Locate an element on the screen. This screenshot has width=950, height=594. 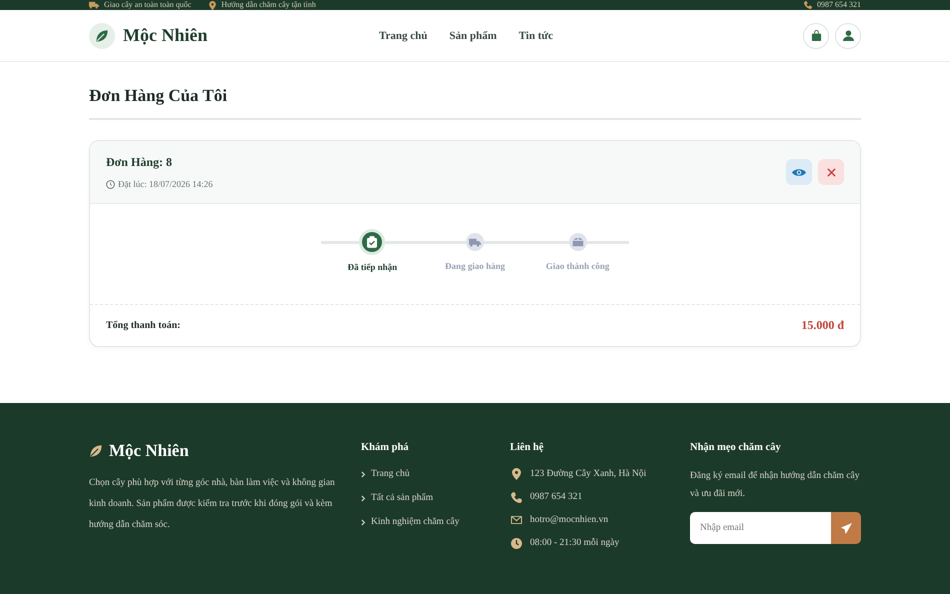
truck-icon is located at coordinates (94, 5).